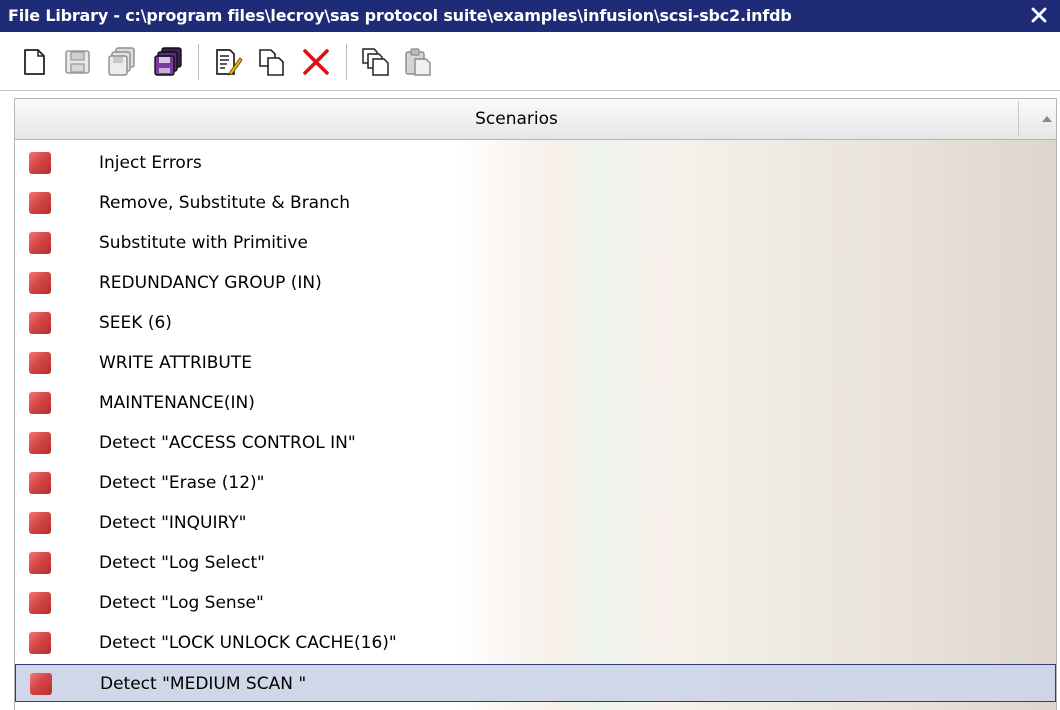 Image resolution: width=1060 pixels, height=710 pixels. What do you see at coordinates (516, 119) in the screenshot?
I see `column-header-label: Scenarios` at bounding box center [516, 119].